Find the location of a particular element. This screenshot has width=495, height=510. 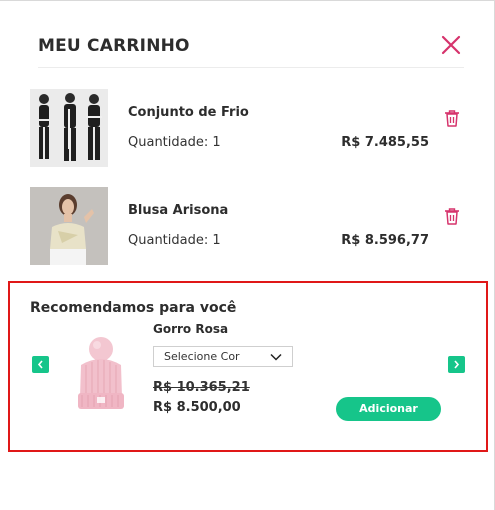

item-price: R$ 7.485,55 is located at coordinates (385, 142).